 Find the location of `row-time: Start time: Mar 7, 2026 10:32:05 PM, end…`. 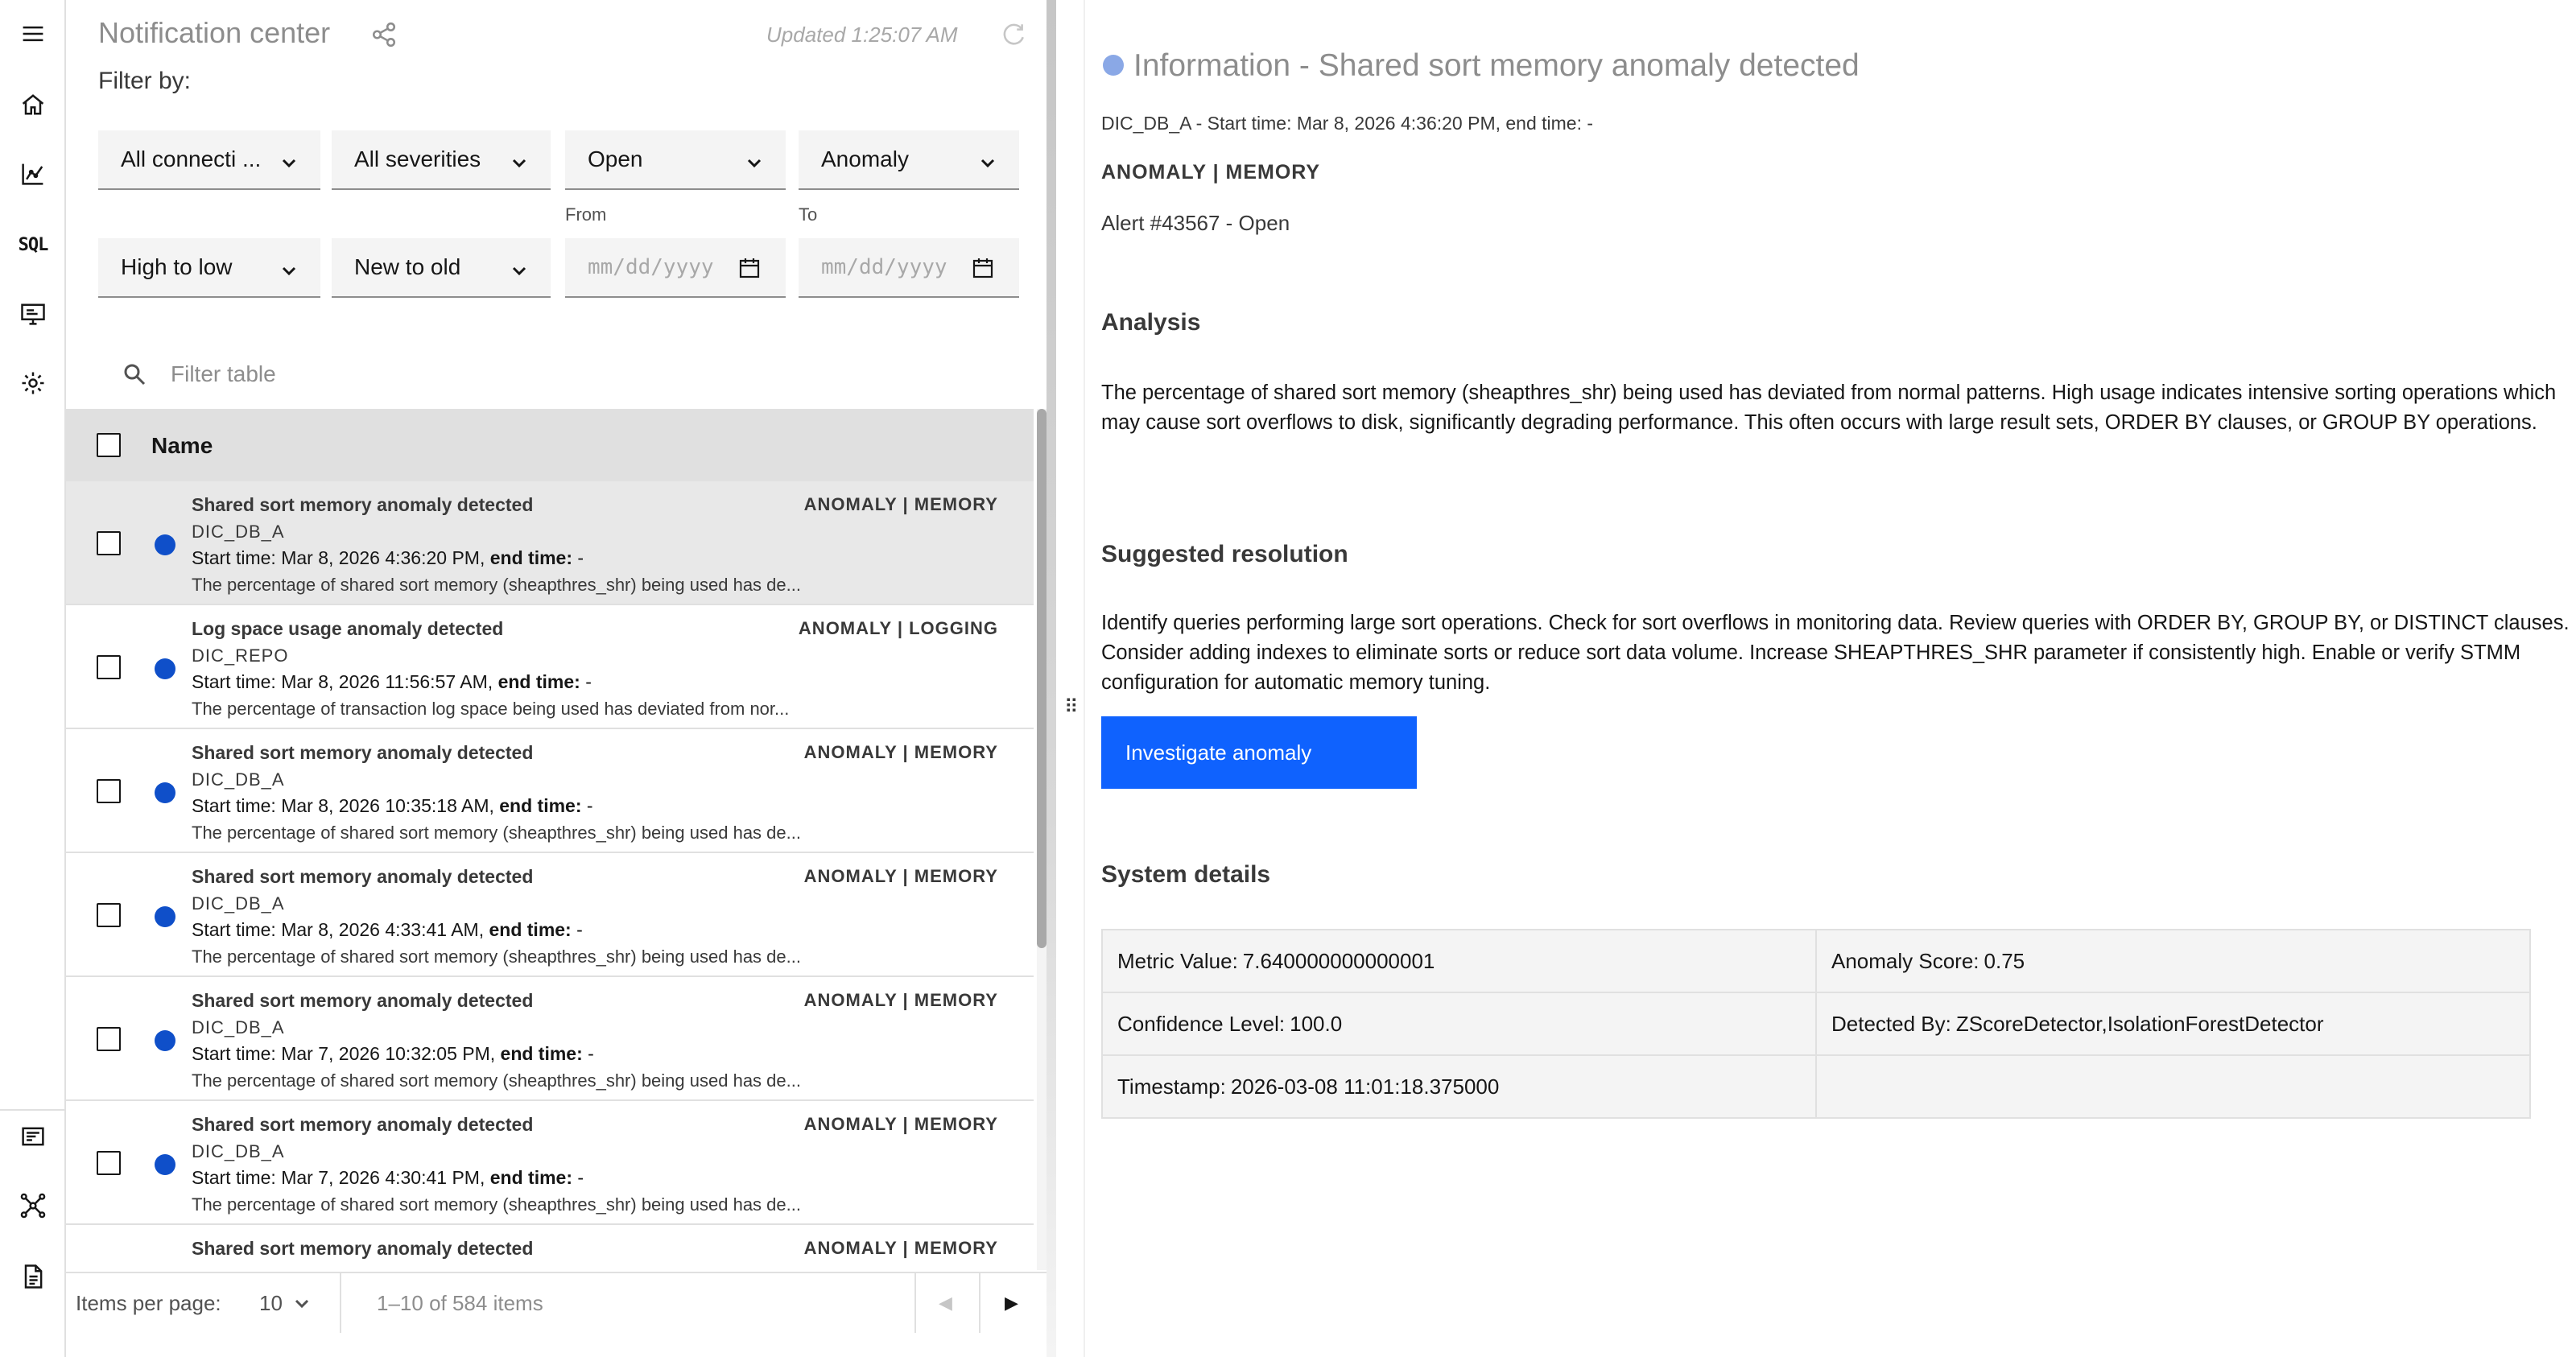

row-time: Start time: Mar 7, 2026 10:32:05 PM, end… is located at coordinates (393, 1053).